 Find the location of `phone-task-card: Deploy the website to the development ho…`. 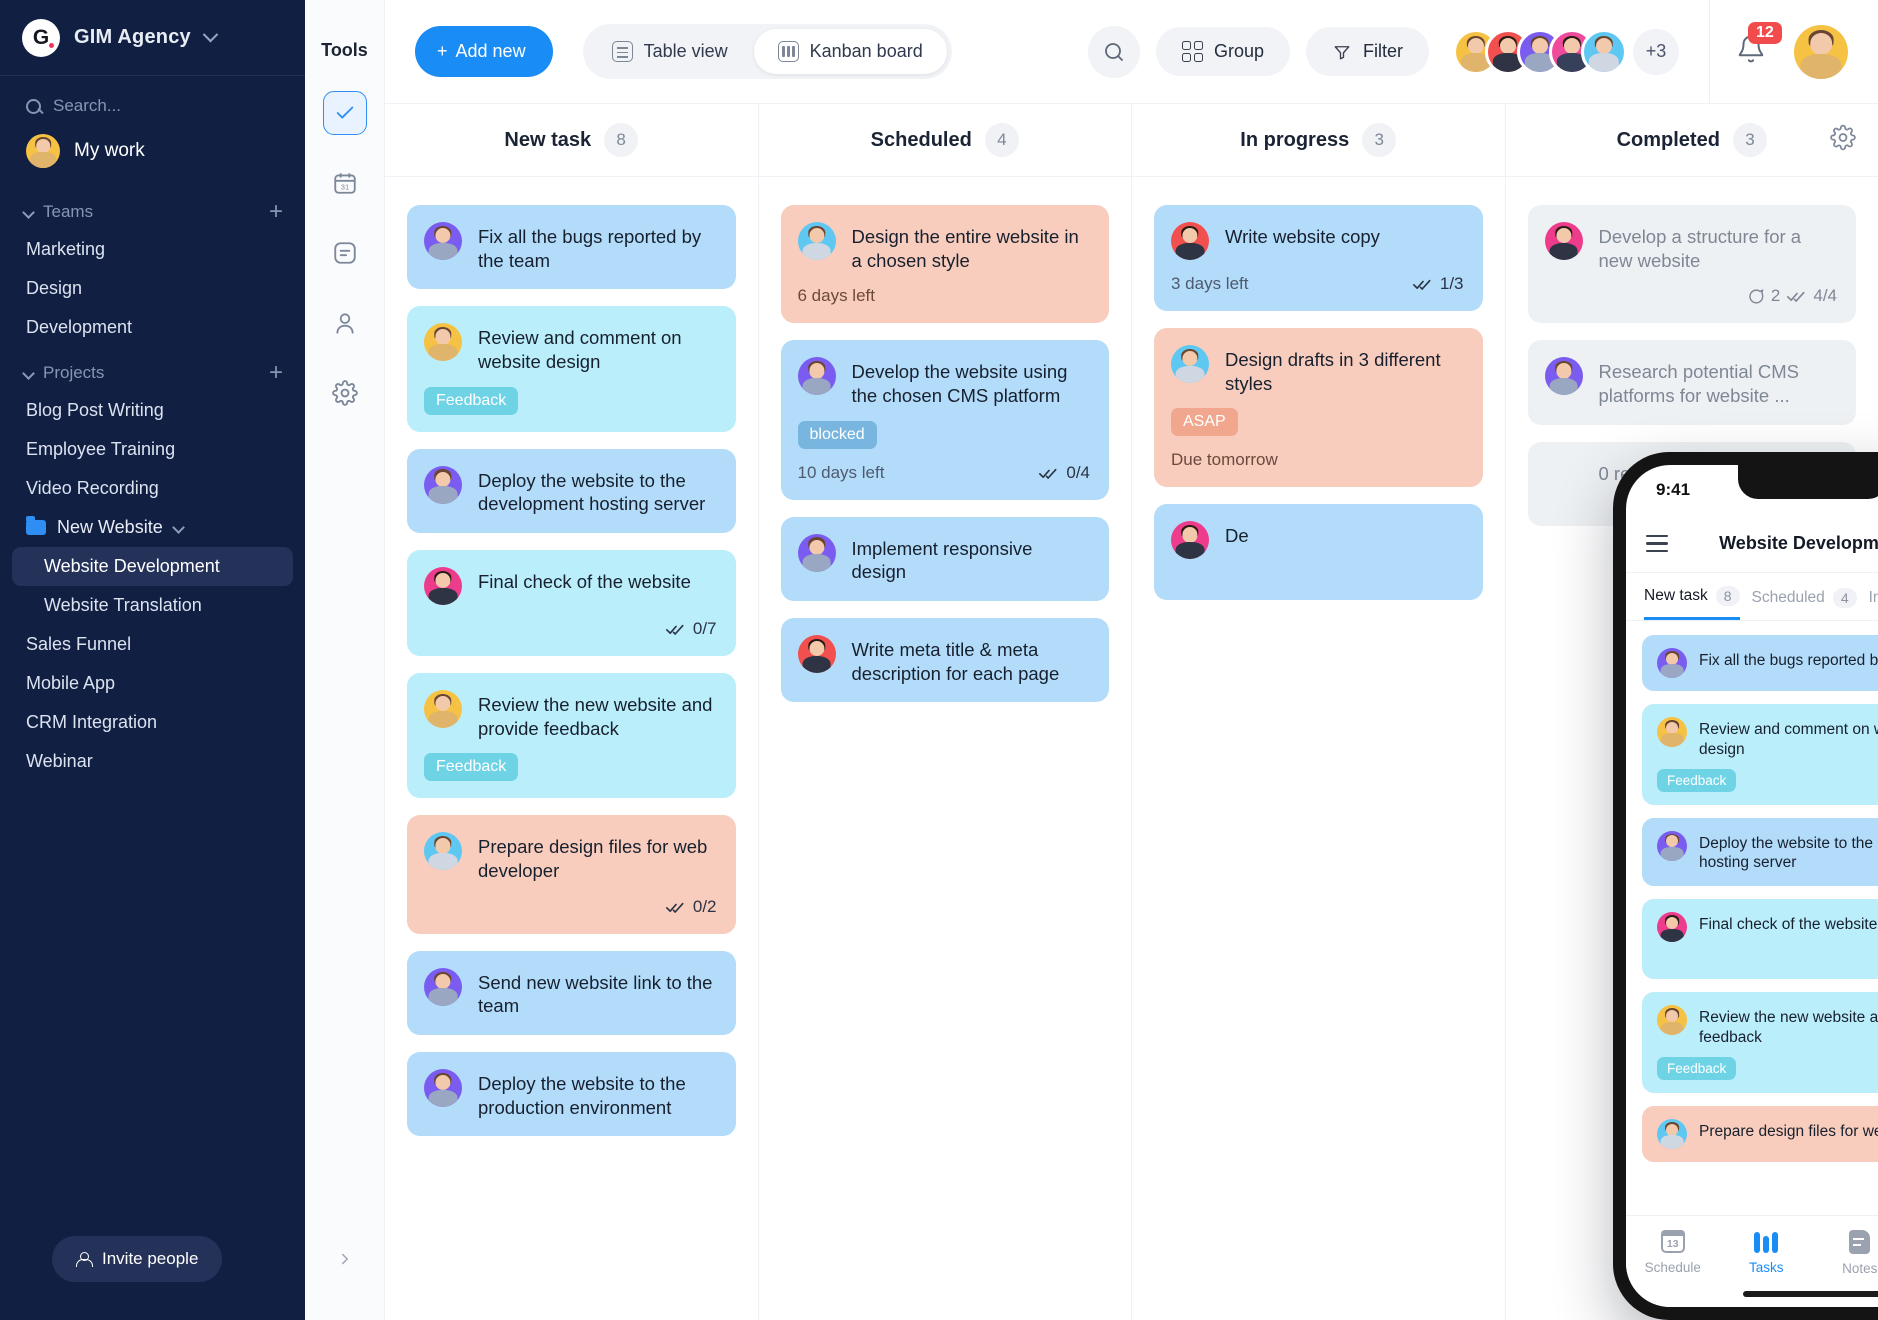

phone-task-card: Deploy the website to the development ho… is located at coordinates (1760, 852).